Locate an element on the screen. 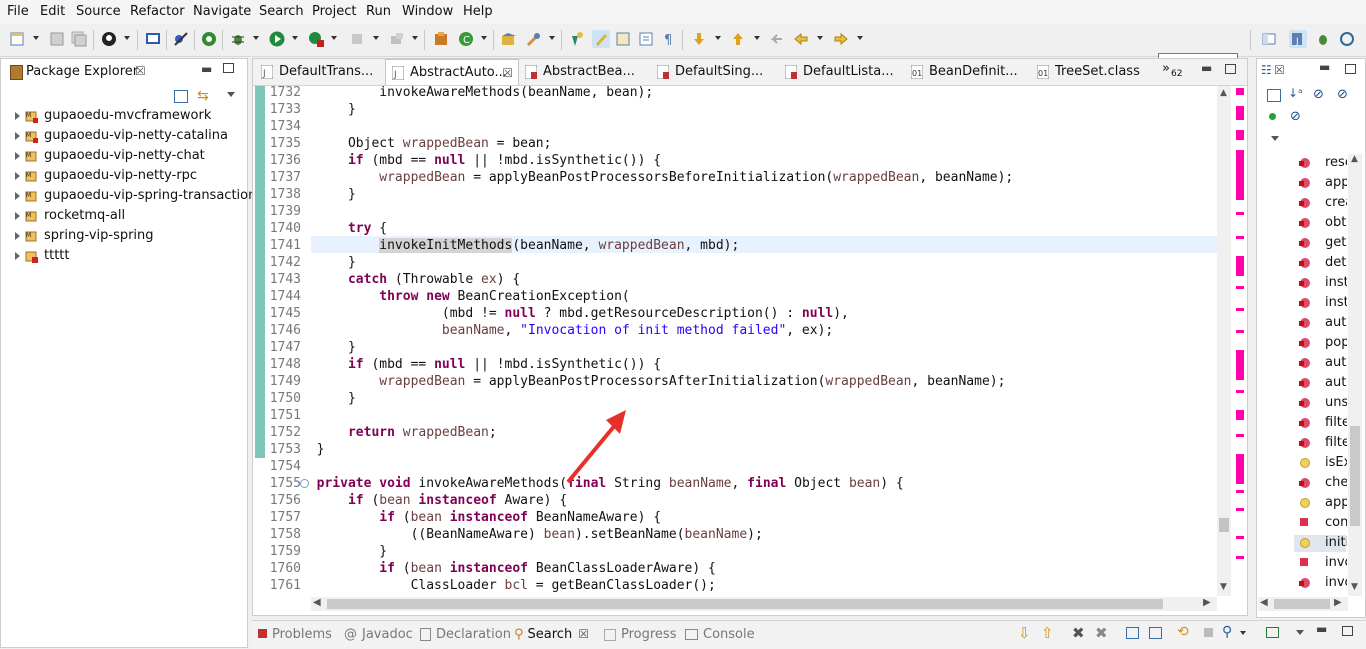 The height and width of the screenshot is (649, 1366). outline-item: che is located at coordinates (1336, 483).